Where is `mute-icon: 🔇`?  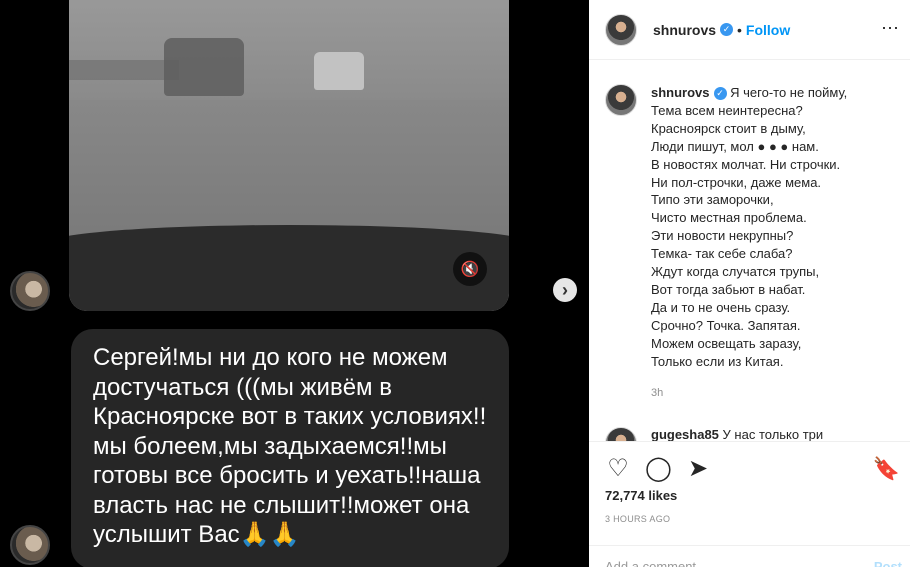
mute-icon: 🔇 is located at coordinates (470, 269).